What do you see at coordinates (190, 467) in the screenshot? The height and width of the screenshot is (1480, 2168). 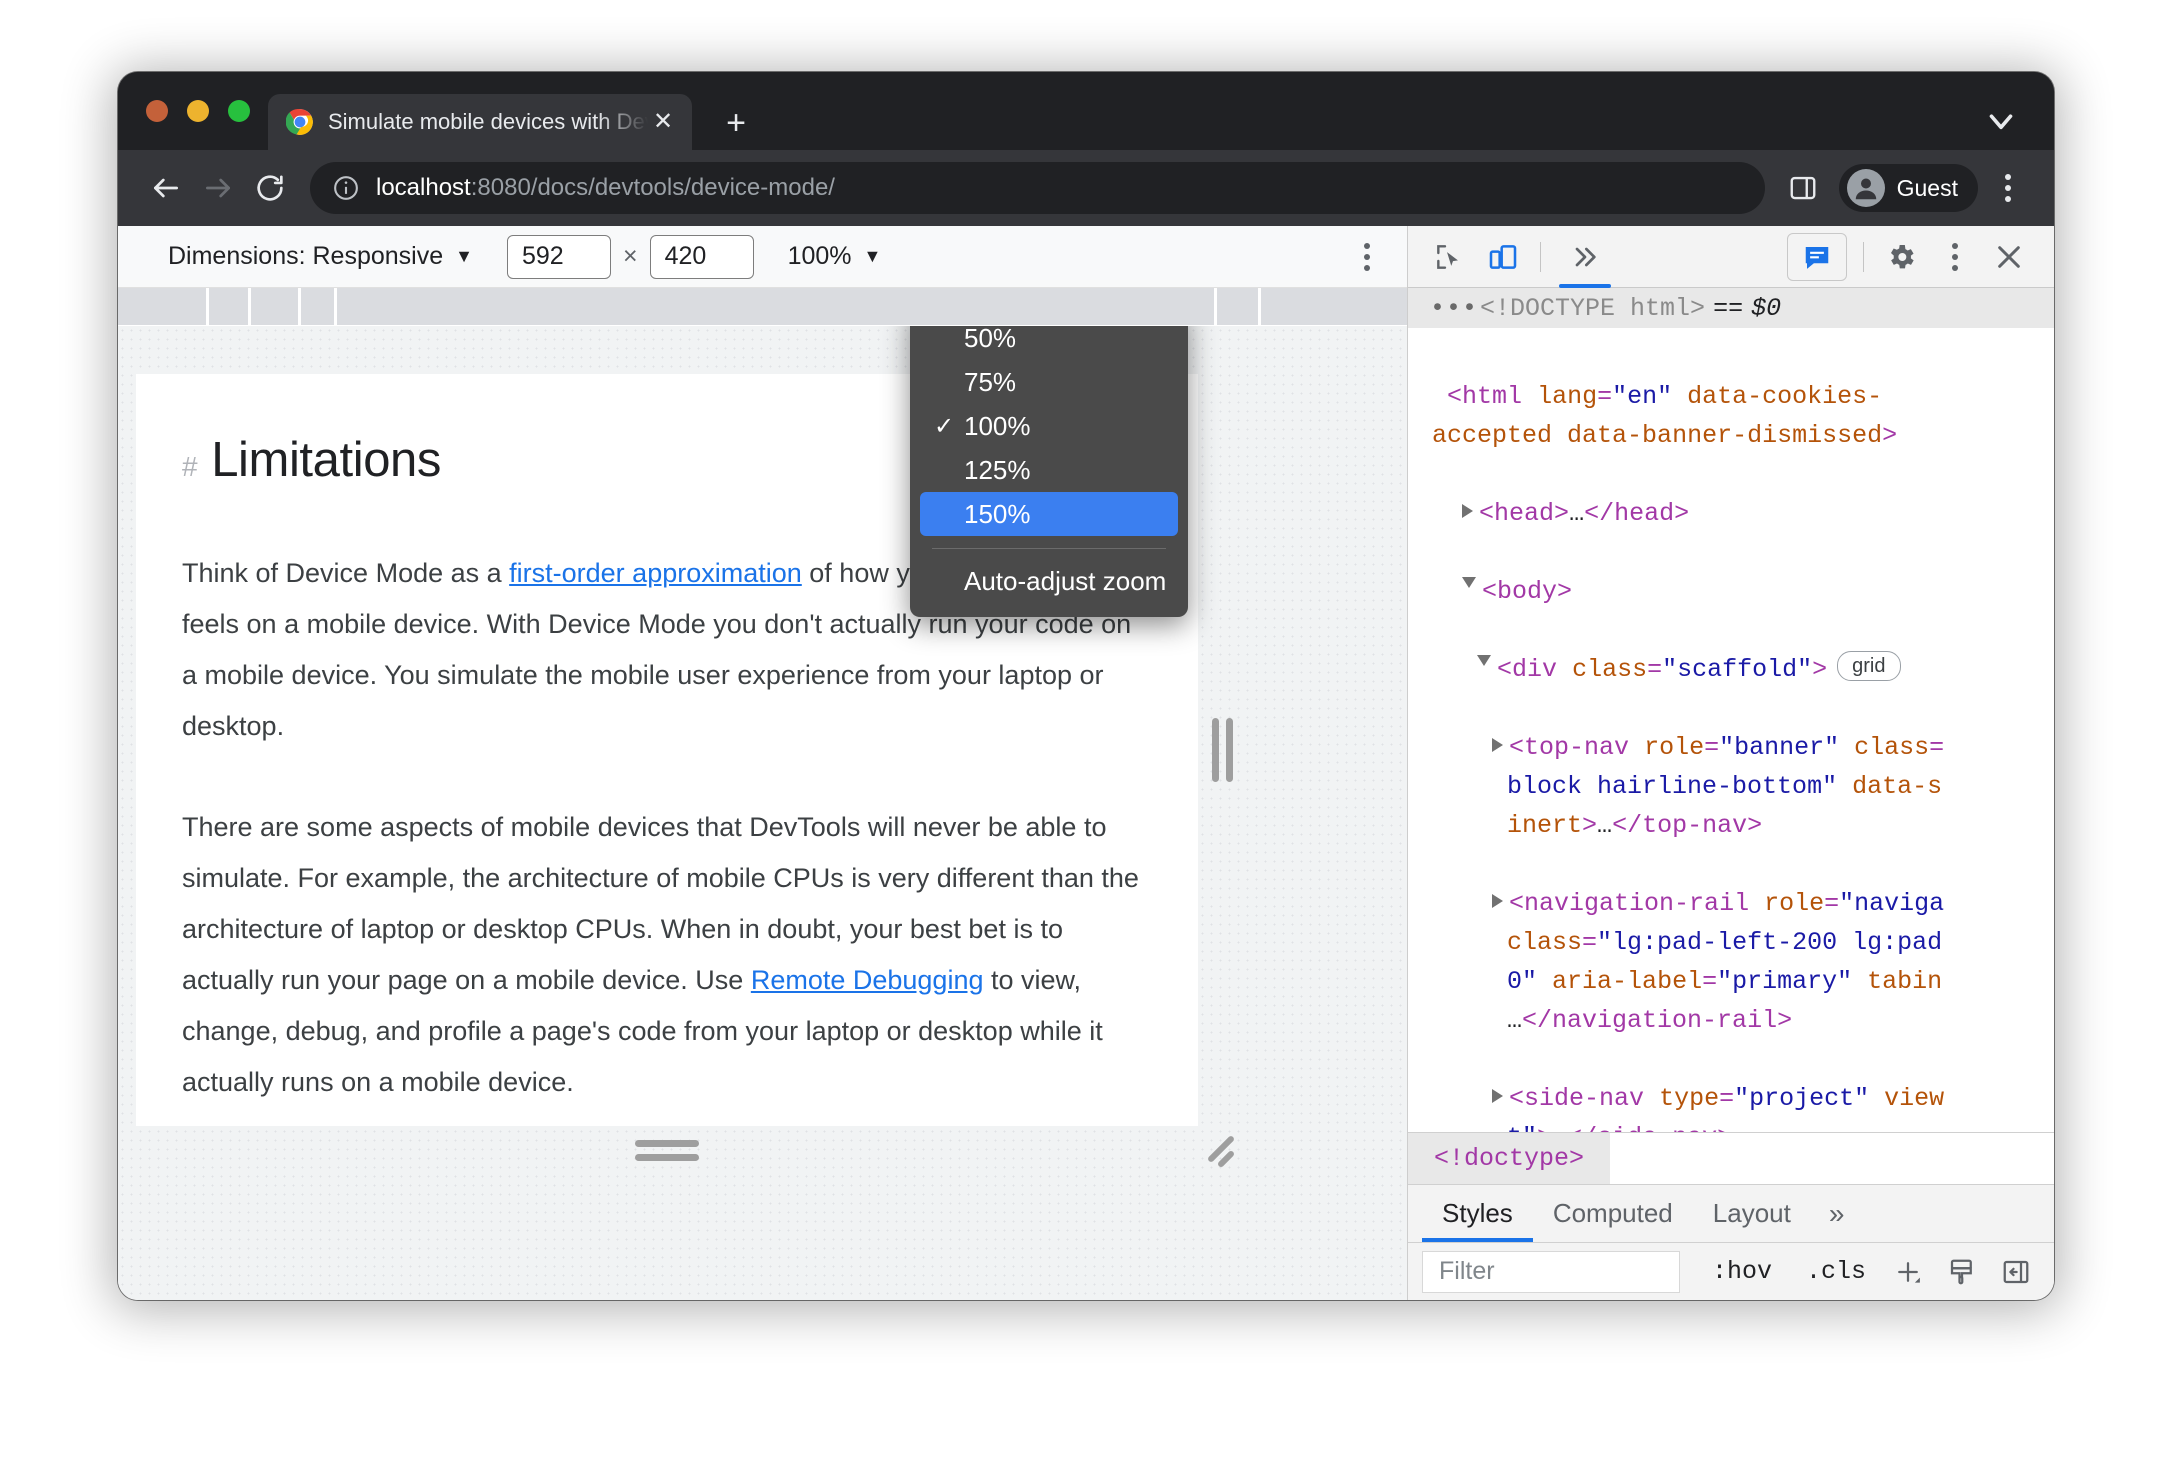 I see `heading-anchor-icon: #` at bounding box center [190, 467].